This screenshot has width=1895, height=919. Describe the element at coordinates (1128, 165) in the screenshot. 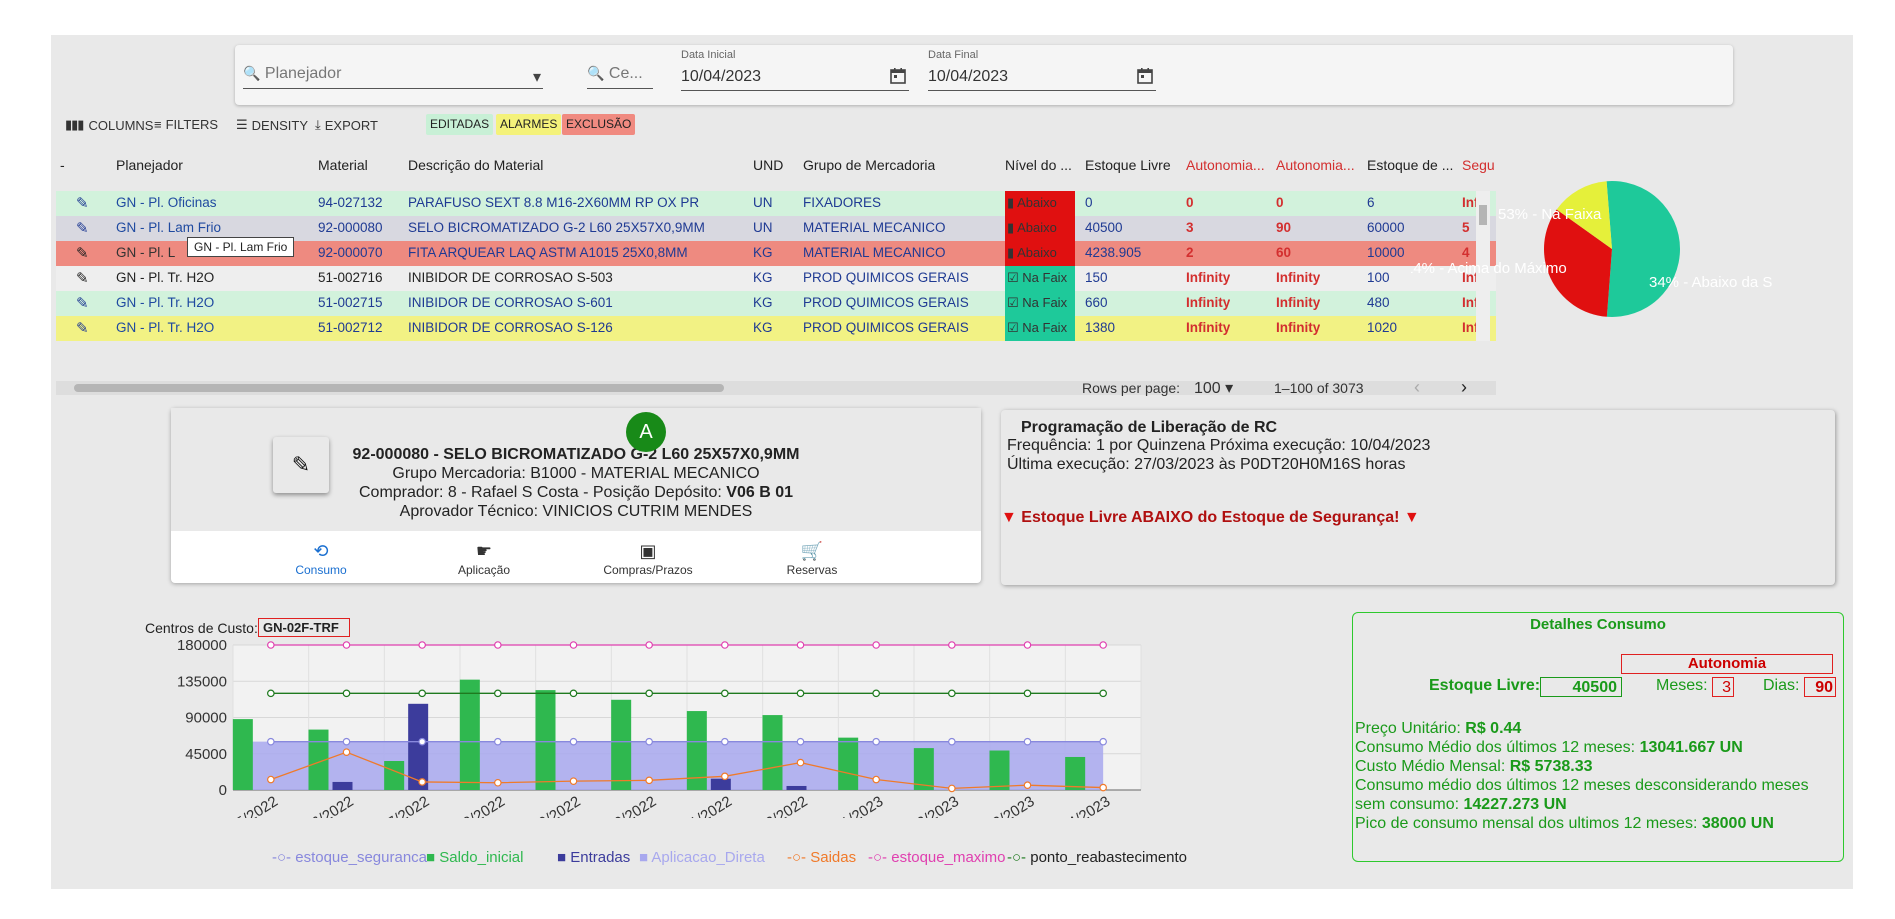

I see `col-header-estoque-livre: Estoque Livre` at that location.